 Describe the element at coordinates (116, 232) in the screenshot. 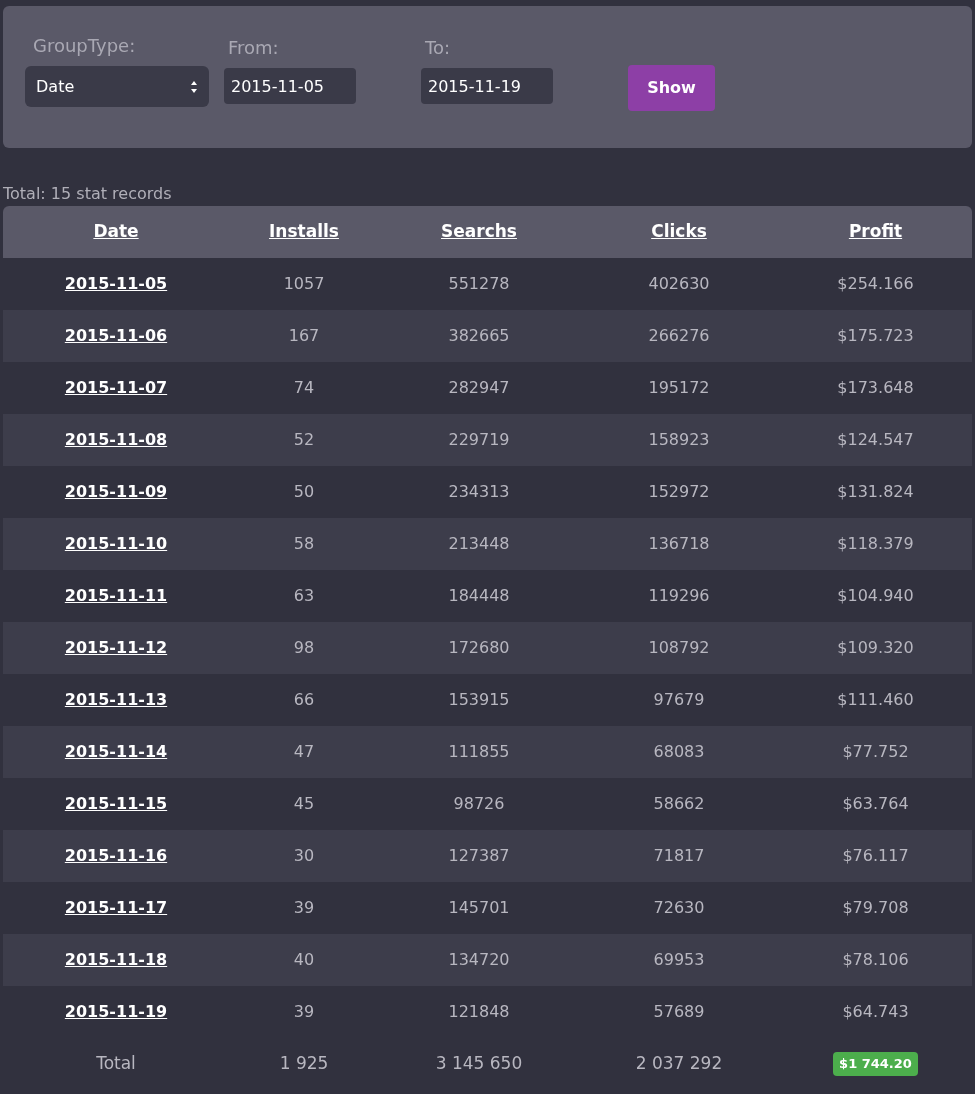

I see `column-header-link: Date` at that location.